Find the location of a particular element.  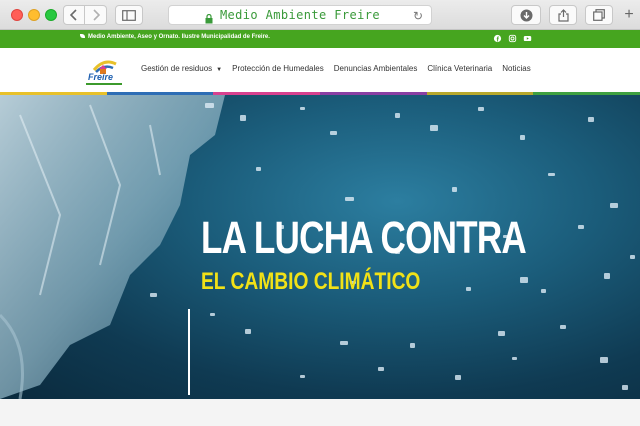

downloads-button is located at coordinates (526, 15).